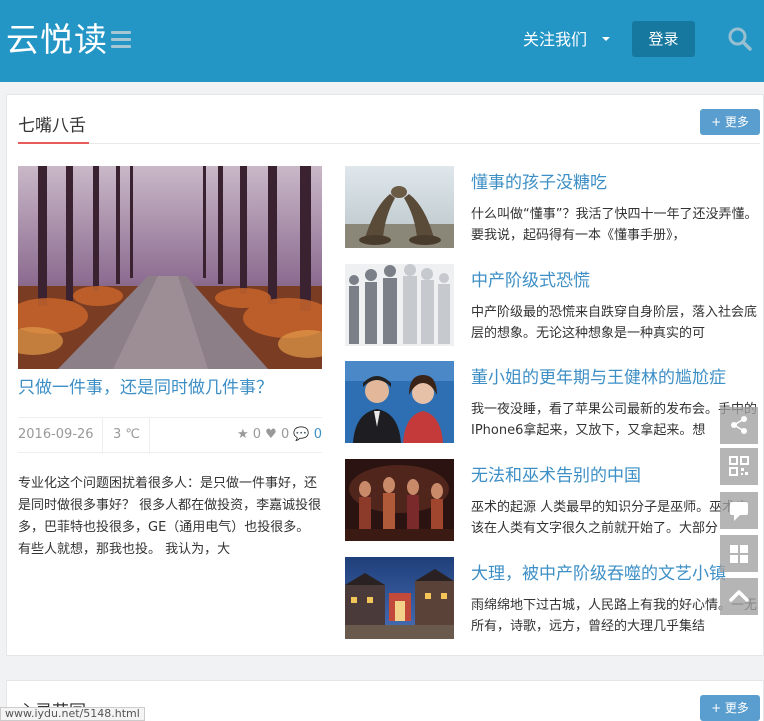 The image size is (764, 721). I want to click on feature-title-link: 只做一件事，还是同时做几件事？, so click(170, 388).